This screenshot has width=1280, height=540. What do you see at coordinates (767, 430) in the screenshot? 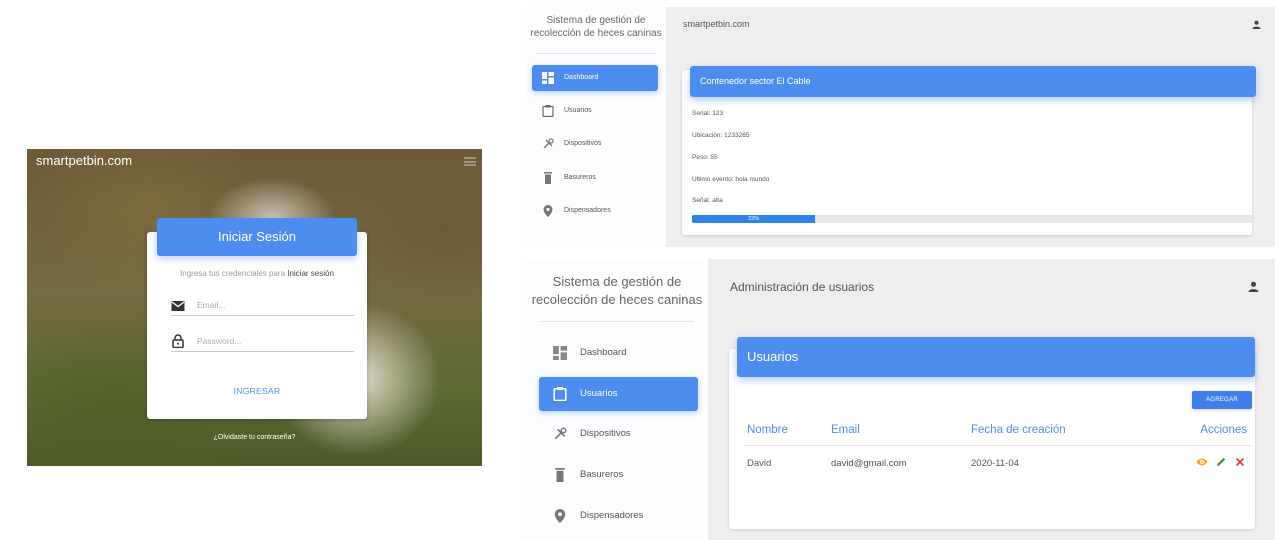
I see `column-header-nombre: Nombre` at bounding box center [767, 430].